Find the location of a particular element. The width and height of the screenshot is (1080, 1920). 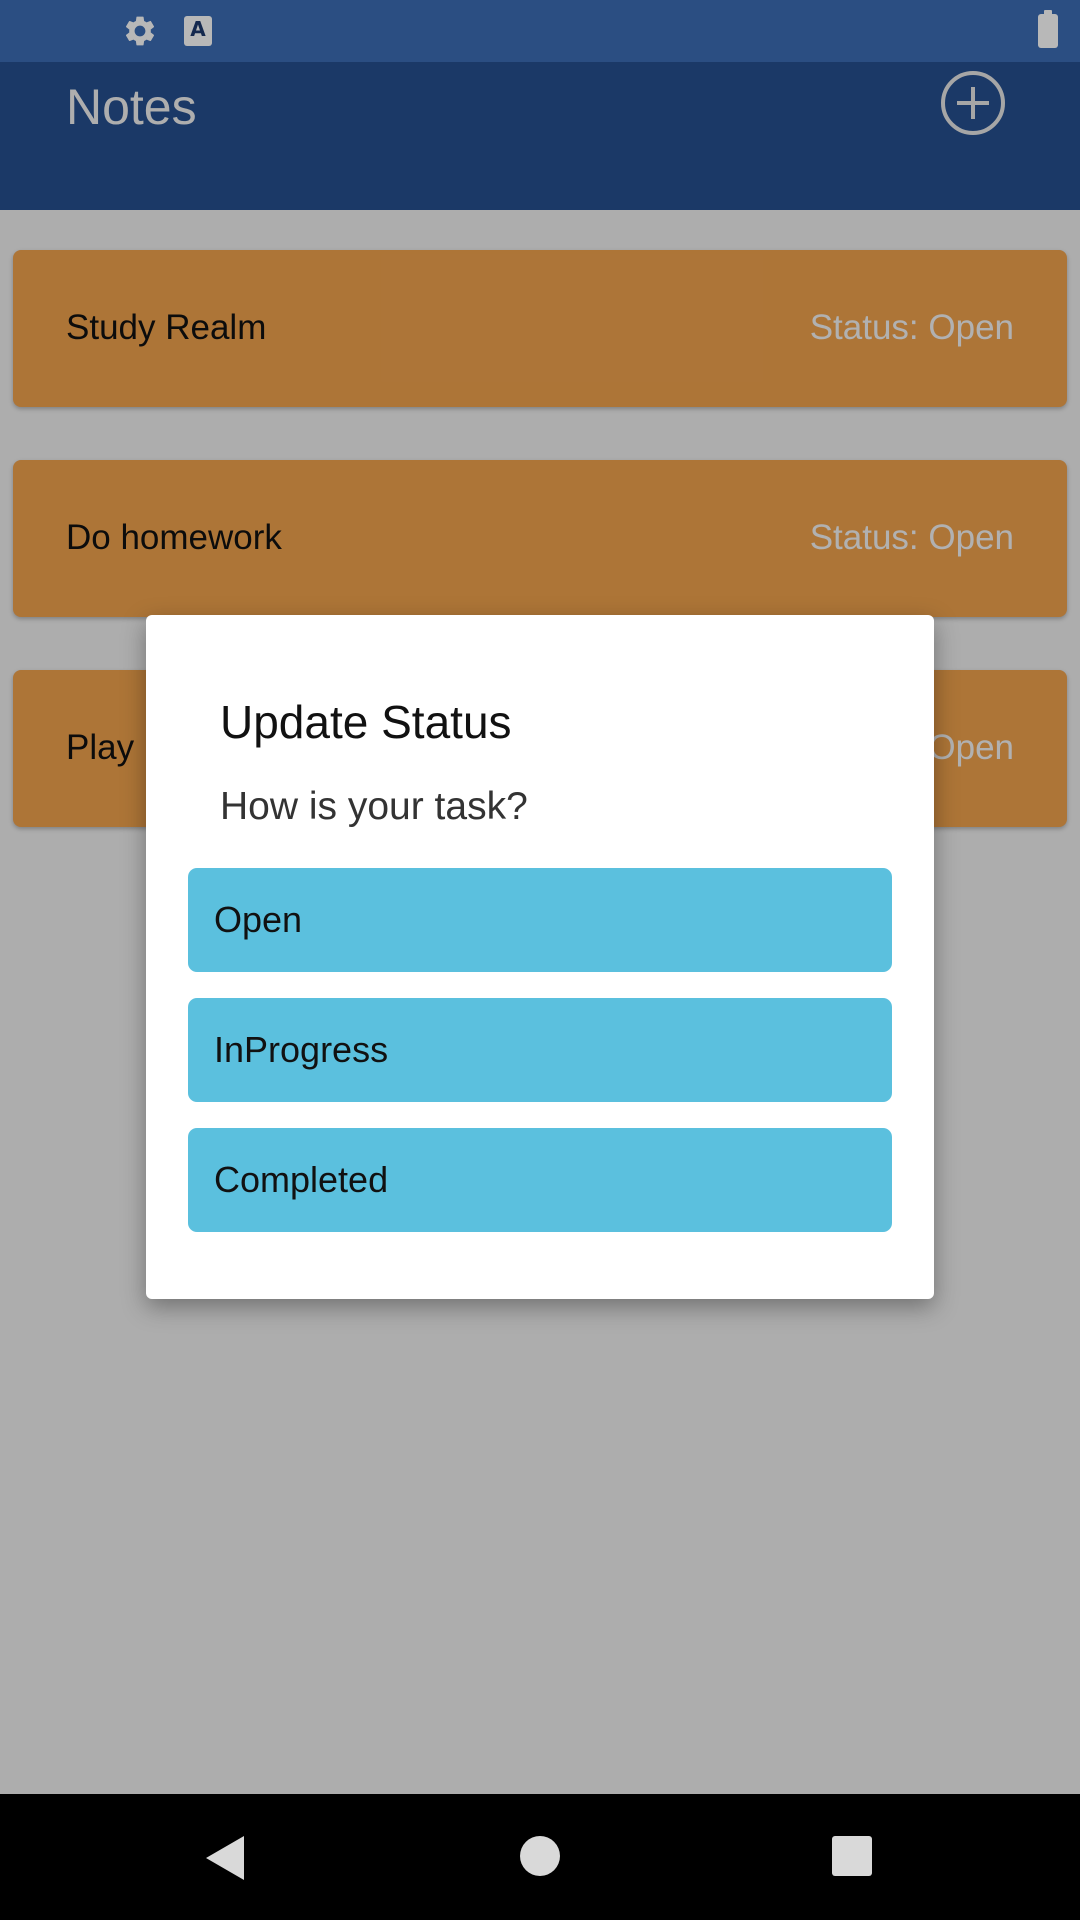

completed-option-button: Completed is located at coordinates (540, 1180).